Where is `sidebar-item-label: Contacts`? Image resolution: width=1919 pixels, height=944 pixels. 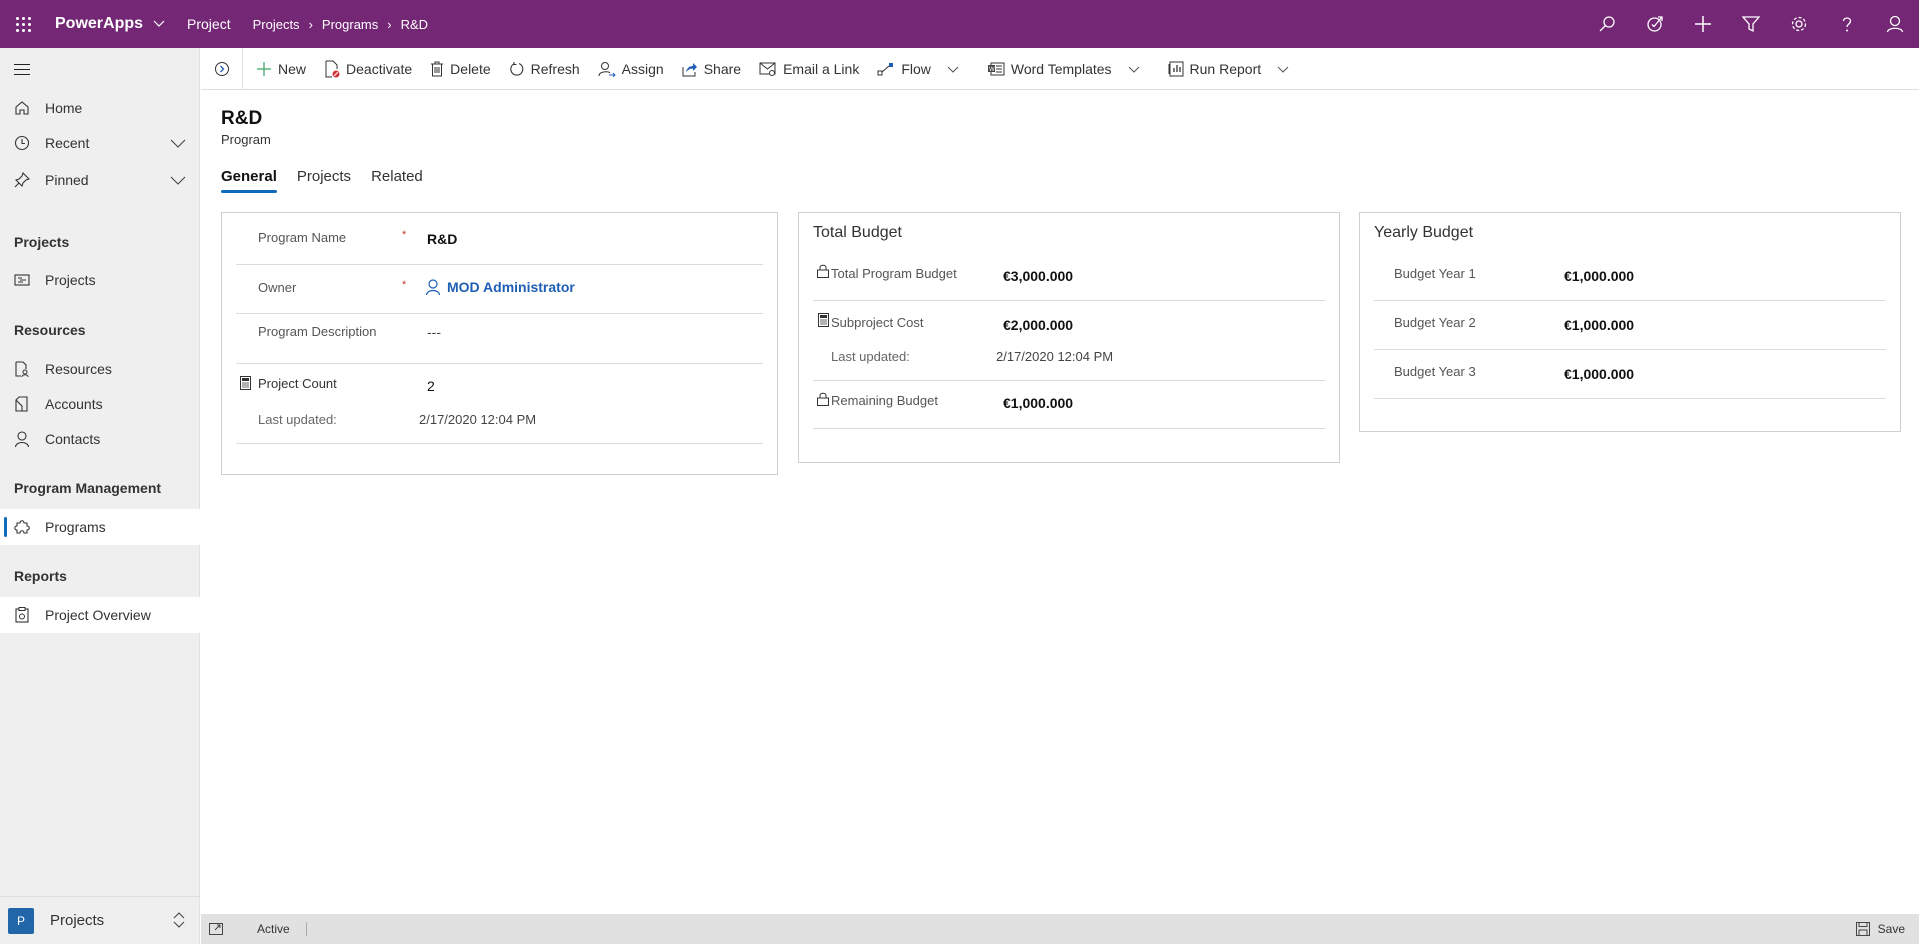
sidebar-item-label: Contacts is located at coordinates (73, 439).